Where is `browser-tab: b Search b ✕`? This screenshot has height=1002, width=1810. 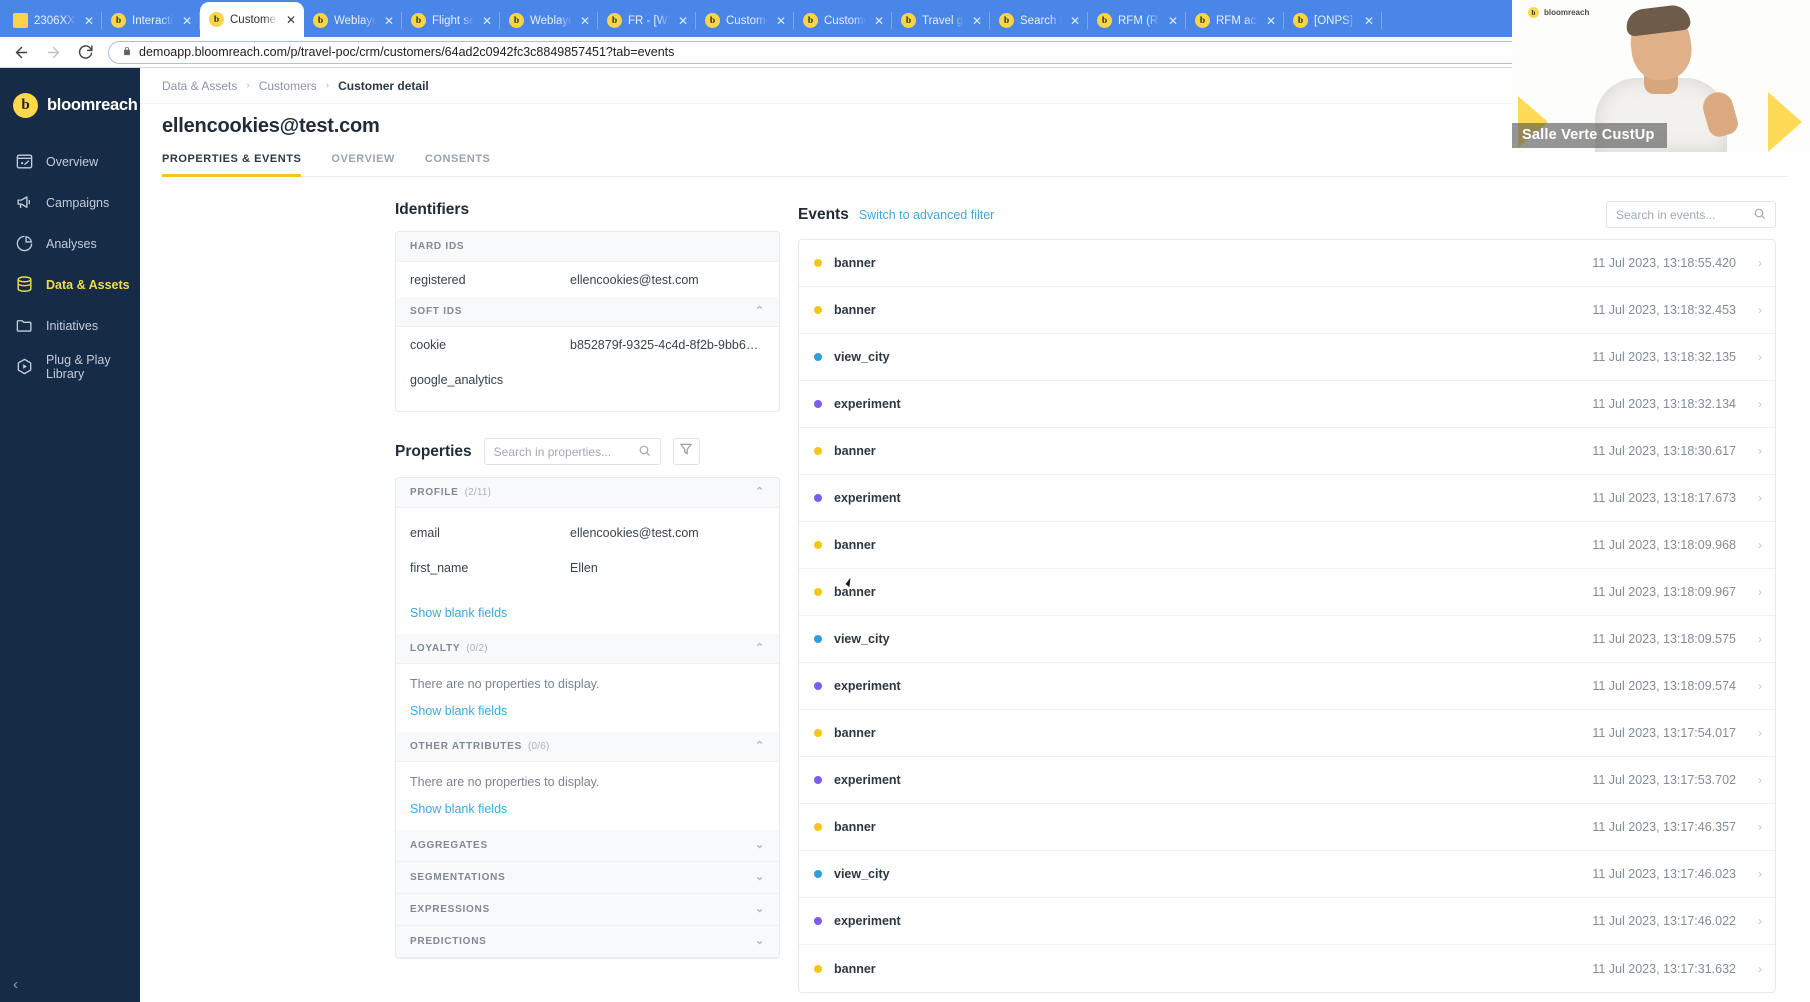 browser-tab: b Search b ✕ is located at coordinates (1039, 20).